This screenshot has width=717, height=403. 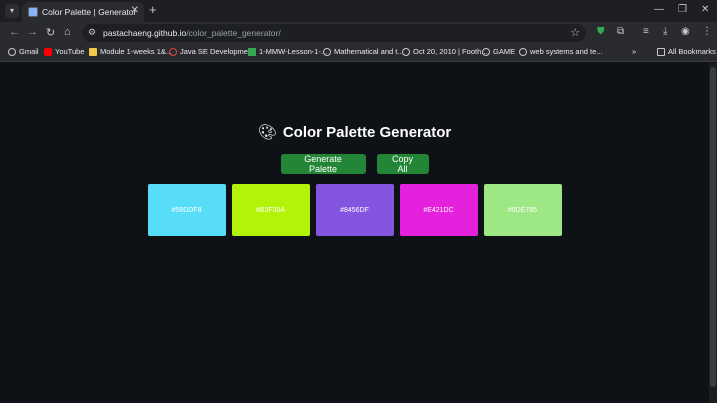 What do you see at coordinates (64, 51) in the screenshot?
I see `bookmark-youtube: YouTube` at bounding box center [64, 51].